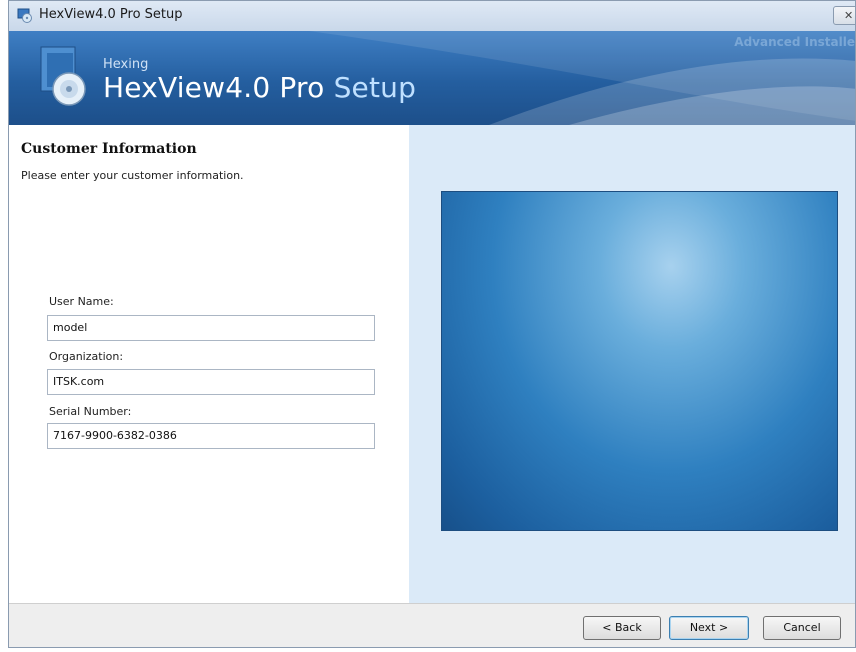  What do you see at coordinates (375, 87) in the screenshot?
I see `product-setup: Setup` at bounding box center [375, 87].